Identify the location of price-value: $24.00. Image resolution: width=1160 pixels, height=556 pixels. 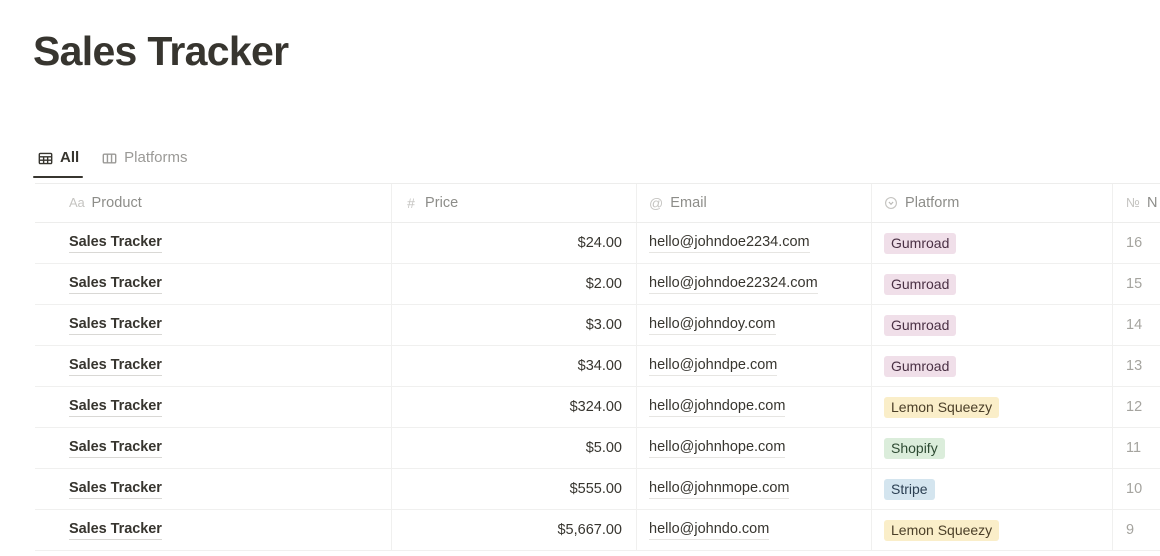
(599, 243).